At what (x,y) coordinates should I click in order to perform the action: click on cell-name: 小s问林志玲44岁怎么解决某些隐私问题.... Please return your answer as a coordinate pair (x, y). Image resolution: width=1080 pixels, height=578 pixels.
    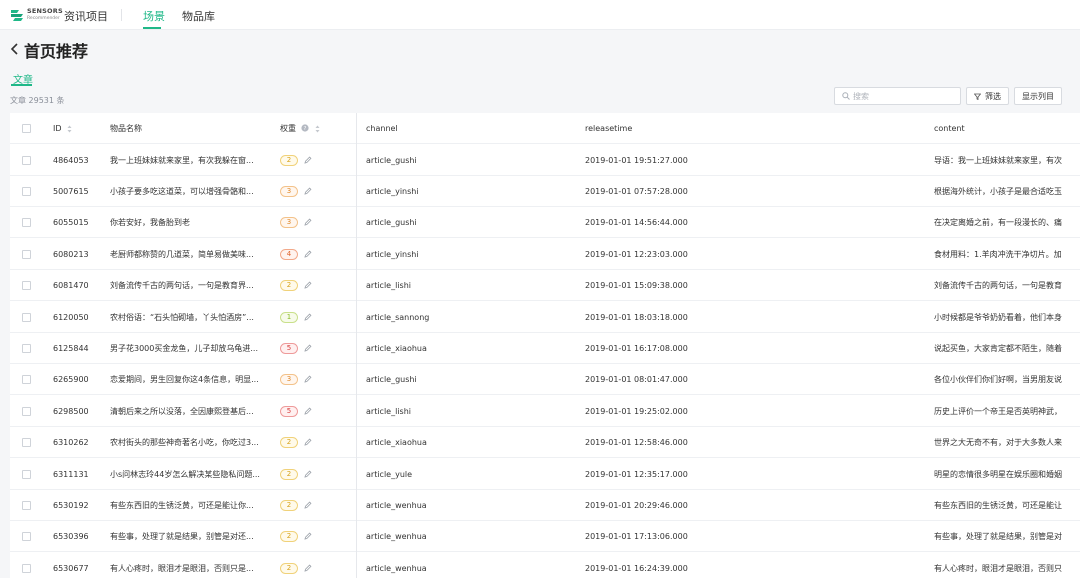
    Looking at the image, I should click on (190, 474).